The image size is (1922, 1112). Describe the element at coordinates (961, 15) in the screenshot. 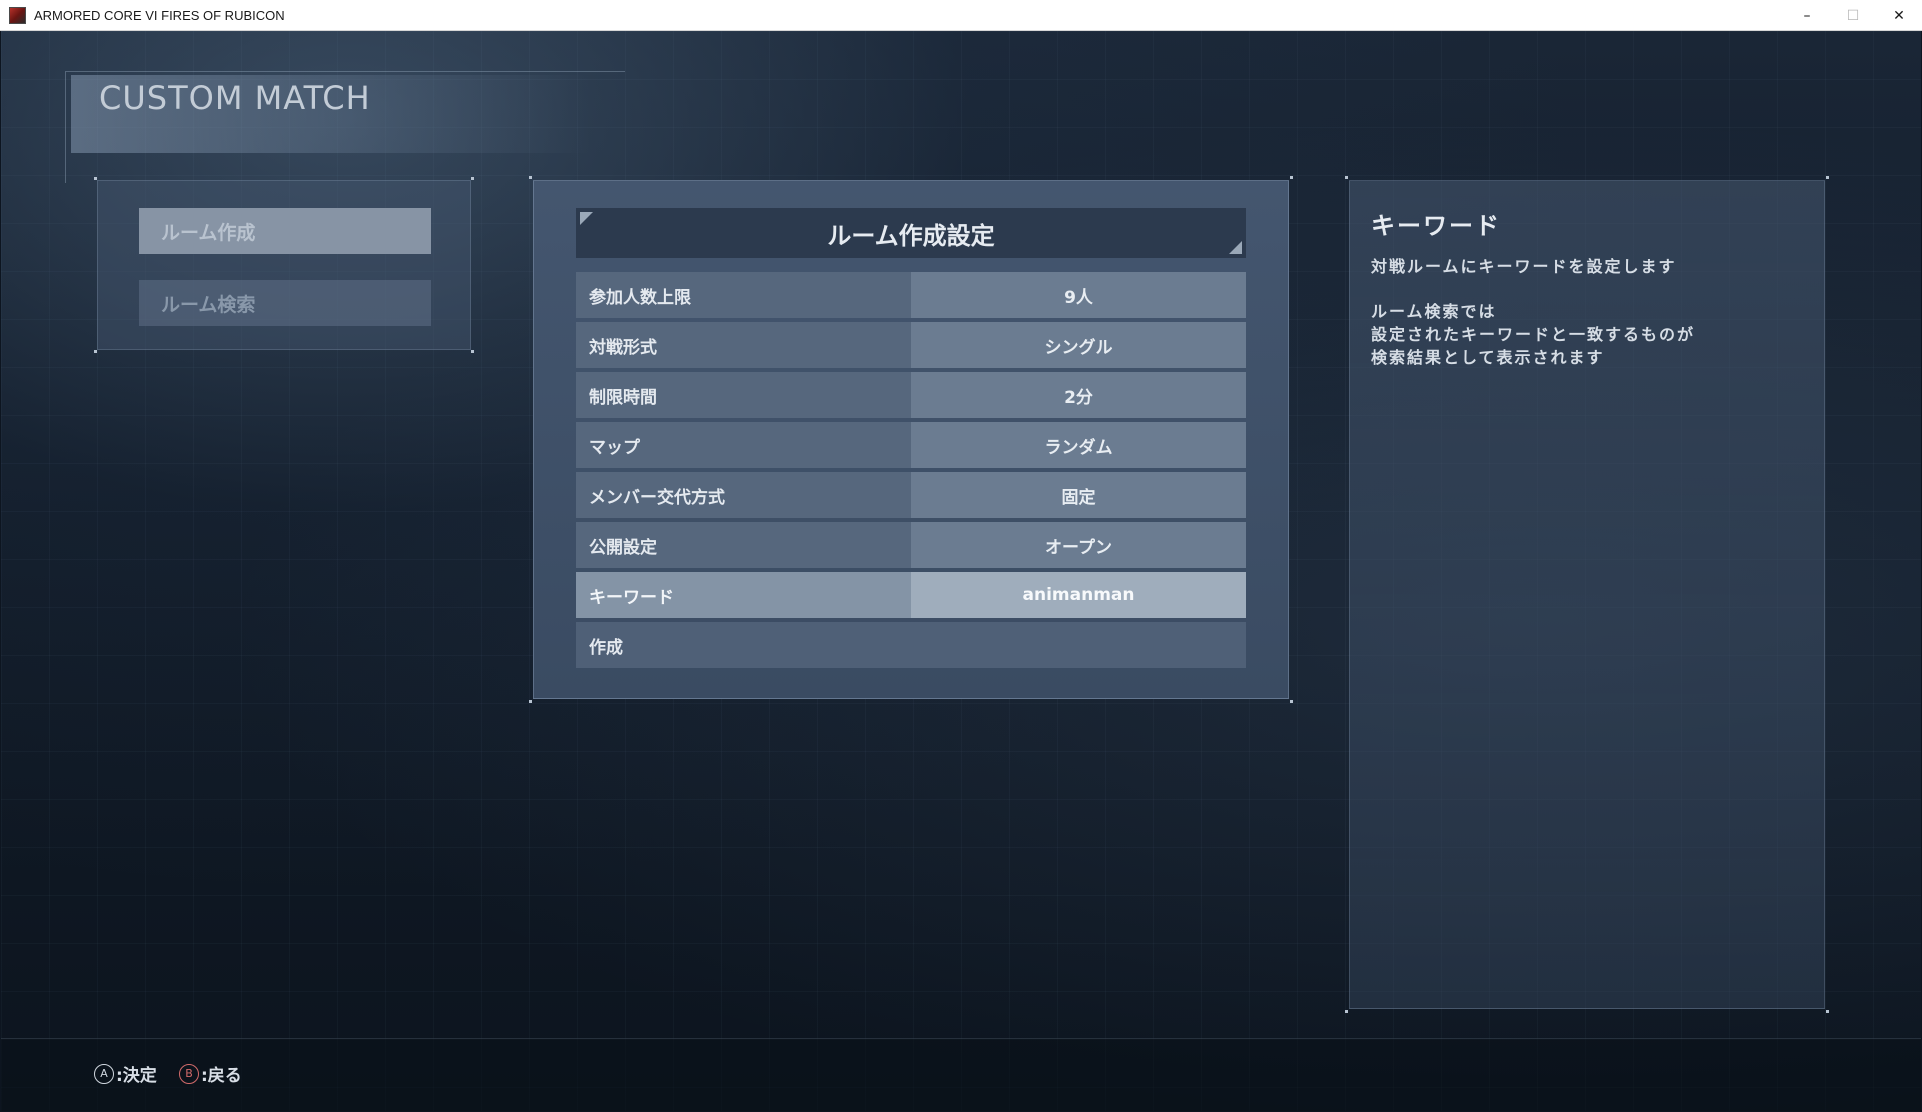

I see `window-titlebar: ARMORED CORE VI FIRES OF RUBICON – ☐ ✕` at that location.